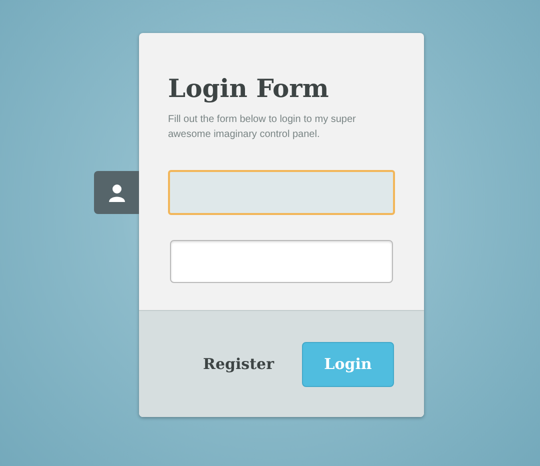  What do you see at coordinates (262, 127) in the screenshot?
I see `form-description: Fill out the form below to login to my super awesome imaginary control panel.` at bounding box center [262, 127].